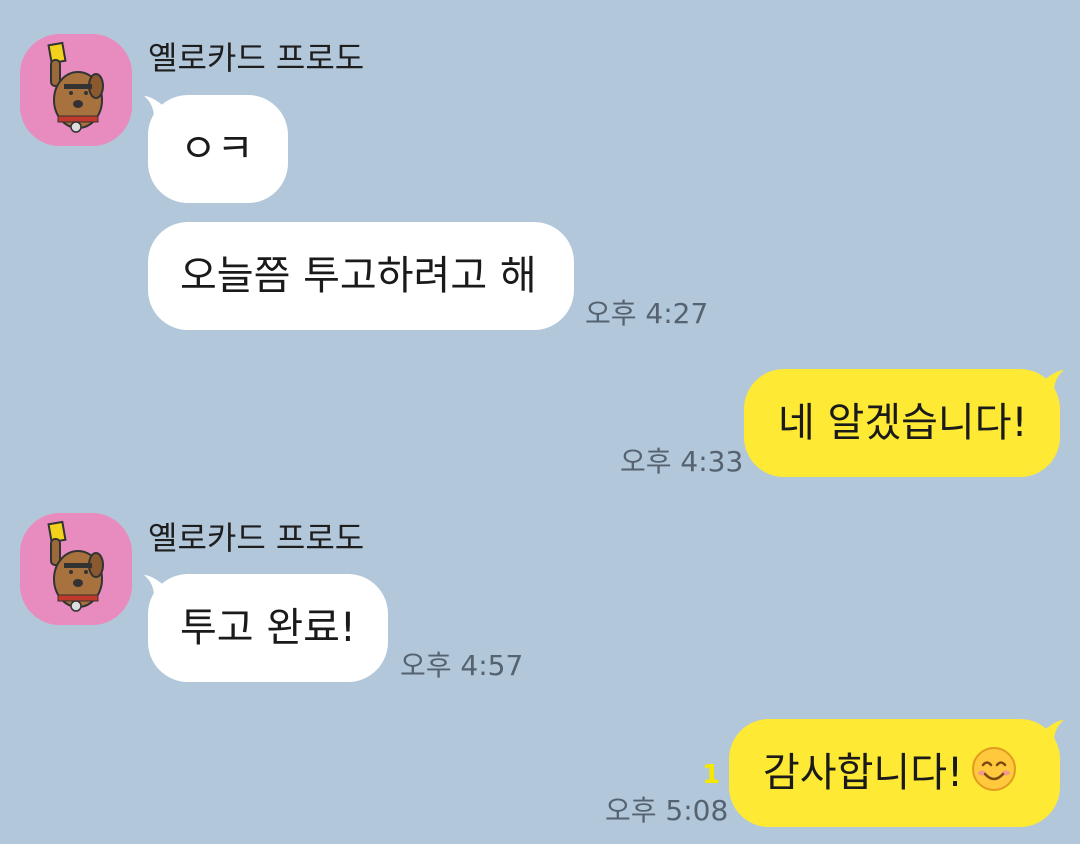 The width and height of the screenshot is (1080, 844). I want to click on message-bubble-incoming: 투고 완료!, so click(268, 628).